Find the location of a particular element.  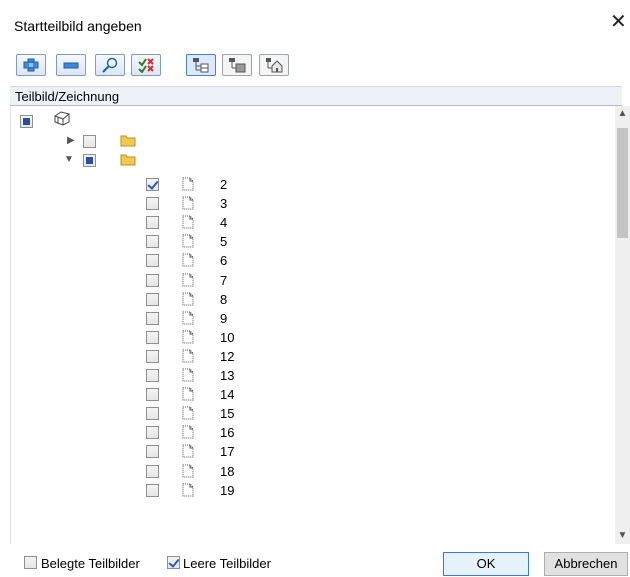

folder-icon is located at coordinates (128, 141).